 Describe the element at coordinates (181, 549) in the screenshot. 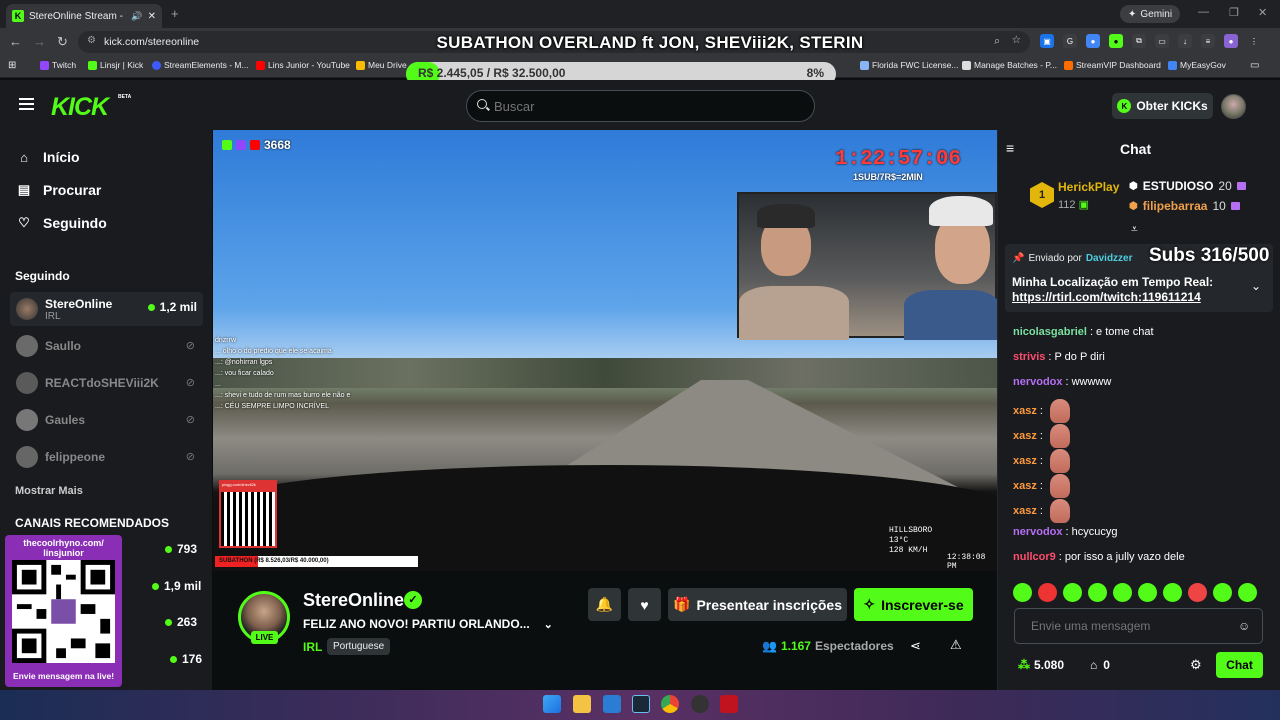

I see `recommended-viewers: 793` at that location.